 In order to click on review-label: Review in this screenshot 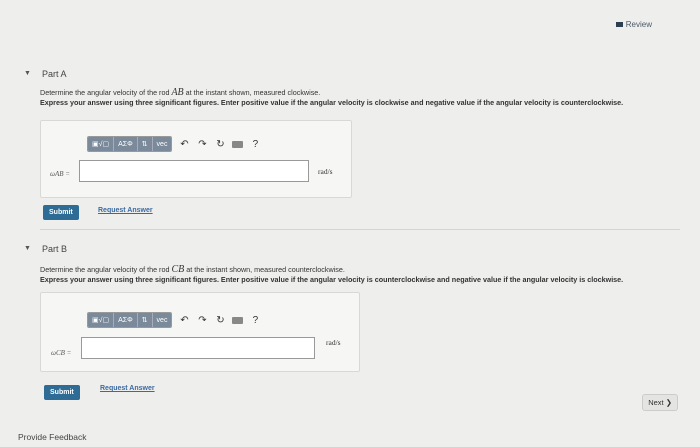, I will do `click(638, 24)`.